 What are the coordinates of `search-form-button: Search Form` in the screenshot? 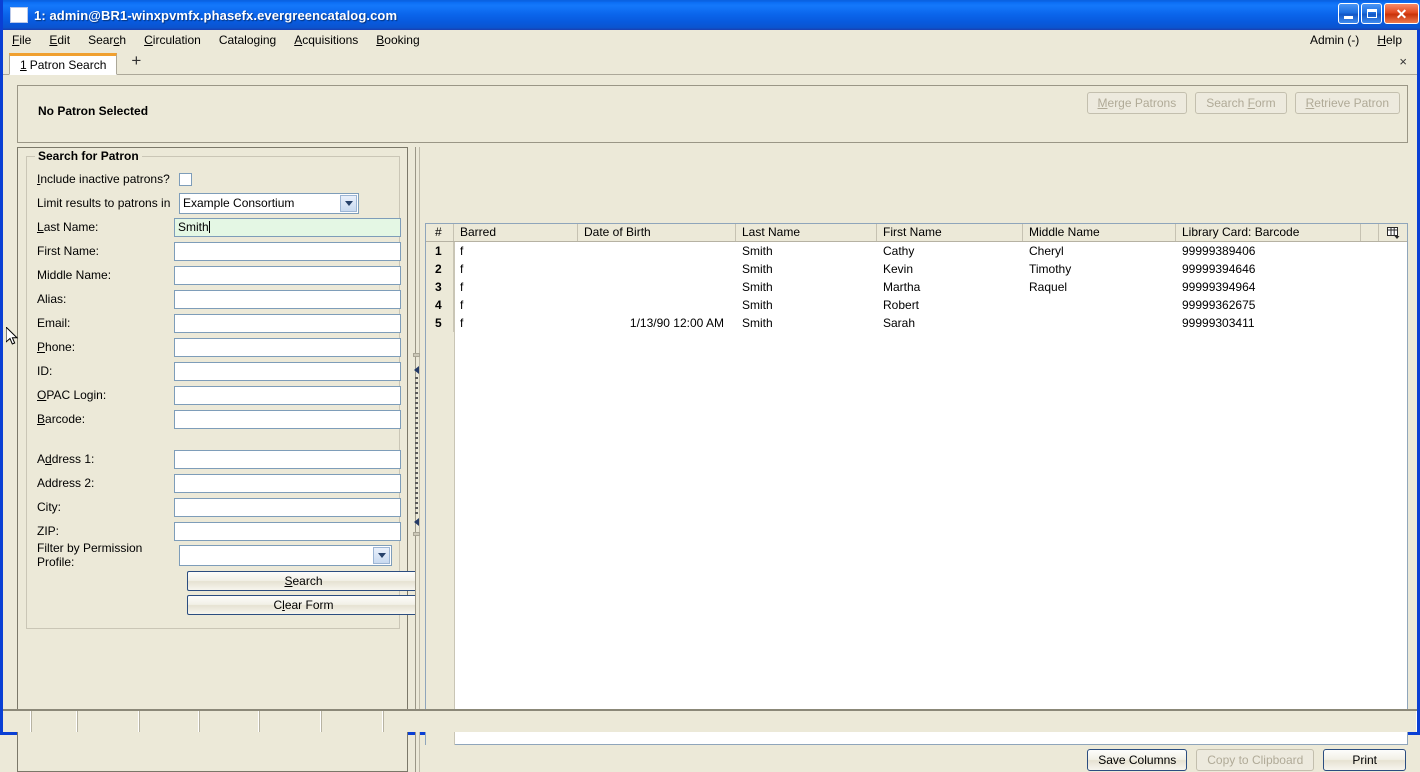 It's located at (1241, 103).